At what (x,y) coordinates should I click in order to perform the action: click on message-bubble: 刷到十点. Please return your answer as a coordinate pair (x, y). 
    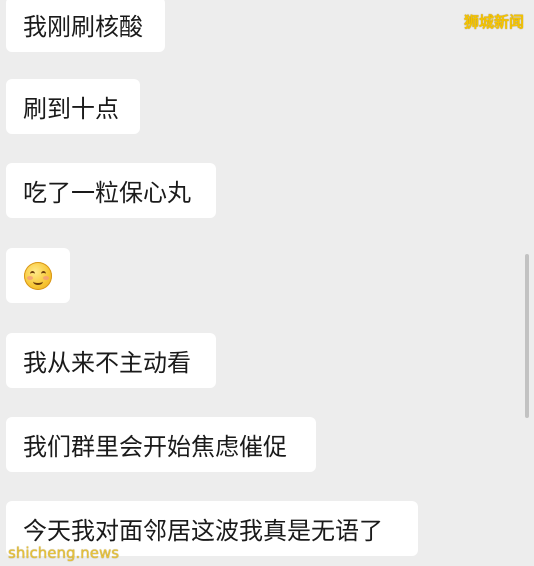
    Looking at the image, I should click on (73, 106).